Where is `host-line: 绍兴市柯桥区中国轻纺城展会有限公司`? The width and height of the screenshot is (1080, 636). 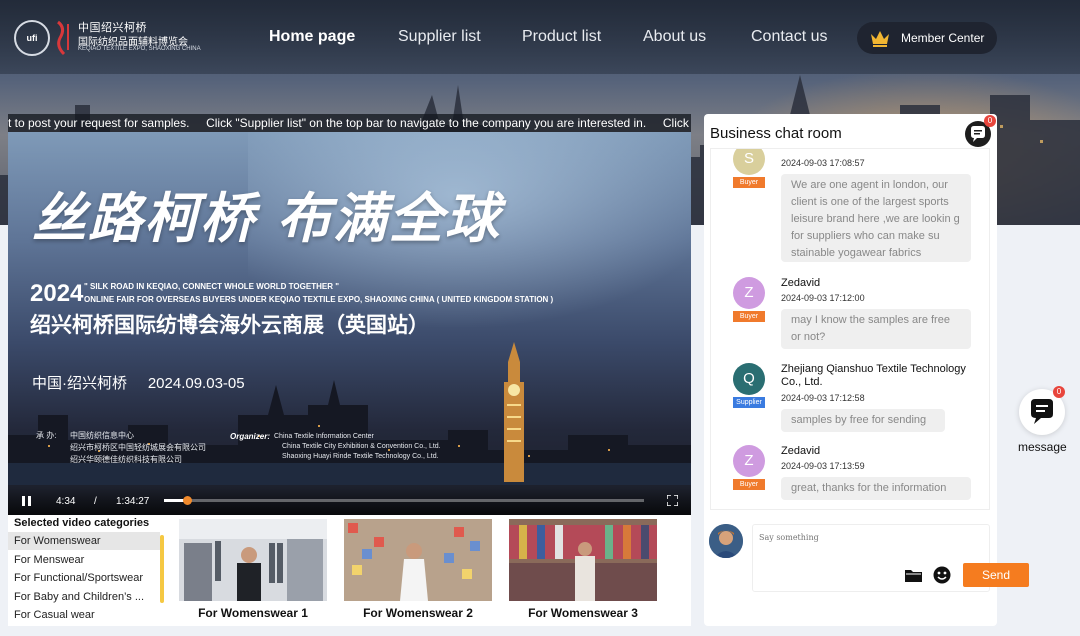
host-line: 绍兴市柯桥区中国轻纺城展会有限公司 is located at coordinates (138, 447).